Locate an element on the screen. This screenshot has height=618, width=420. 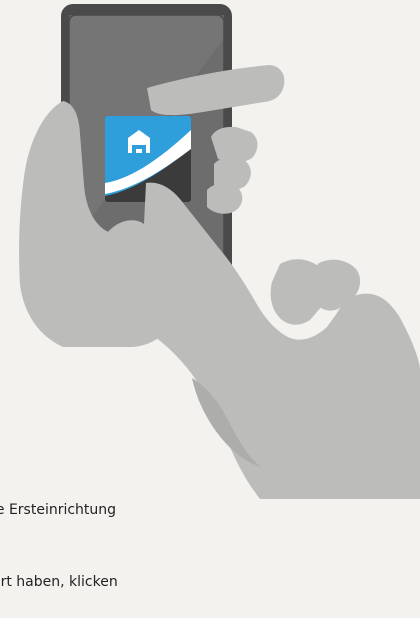
instruction-line-1: ie Ersteinrichtung is located at coordinates (58, 510).